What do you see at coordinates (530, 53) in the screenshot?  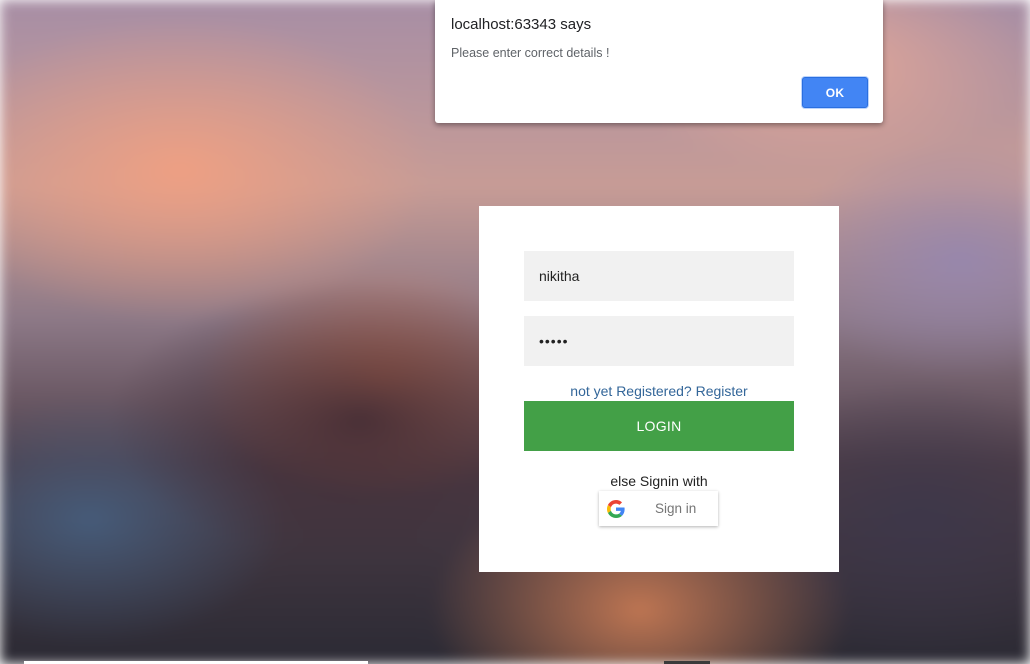 I see `alert-message: Please enter correct details !` at bounding box center [530, 53].